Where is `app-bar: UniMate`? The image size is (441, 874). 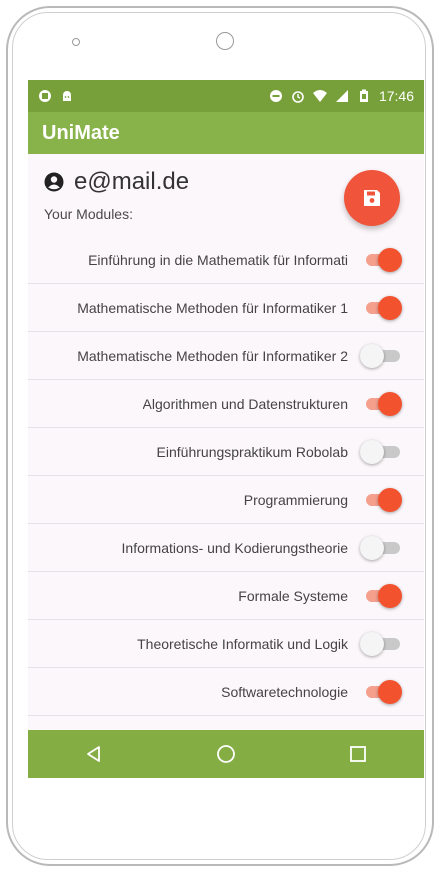
app-bar: UniMate is located at coordinates (226, 133).